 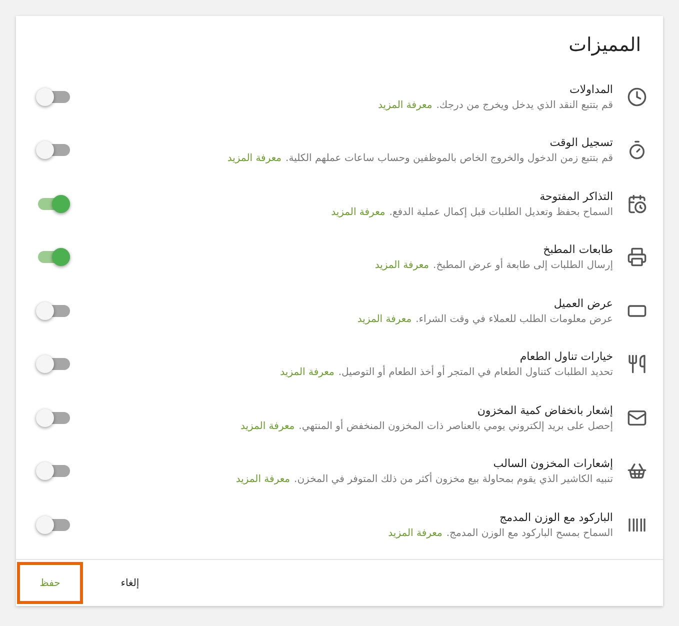 I want to click on feature-name: إشعار بانخفاض كمية المخزون, so click(x=545, y=410).